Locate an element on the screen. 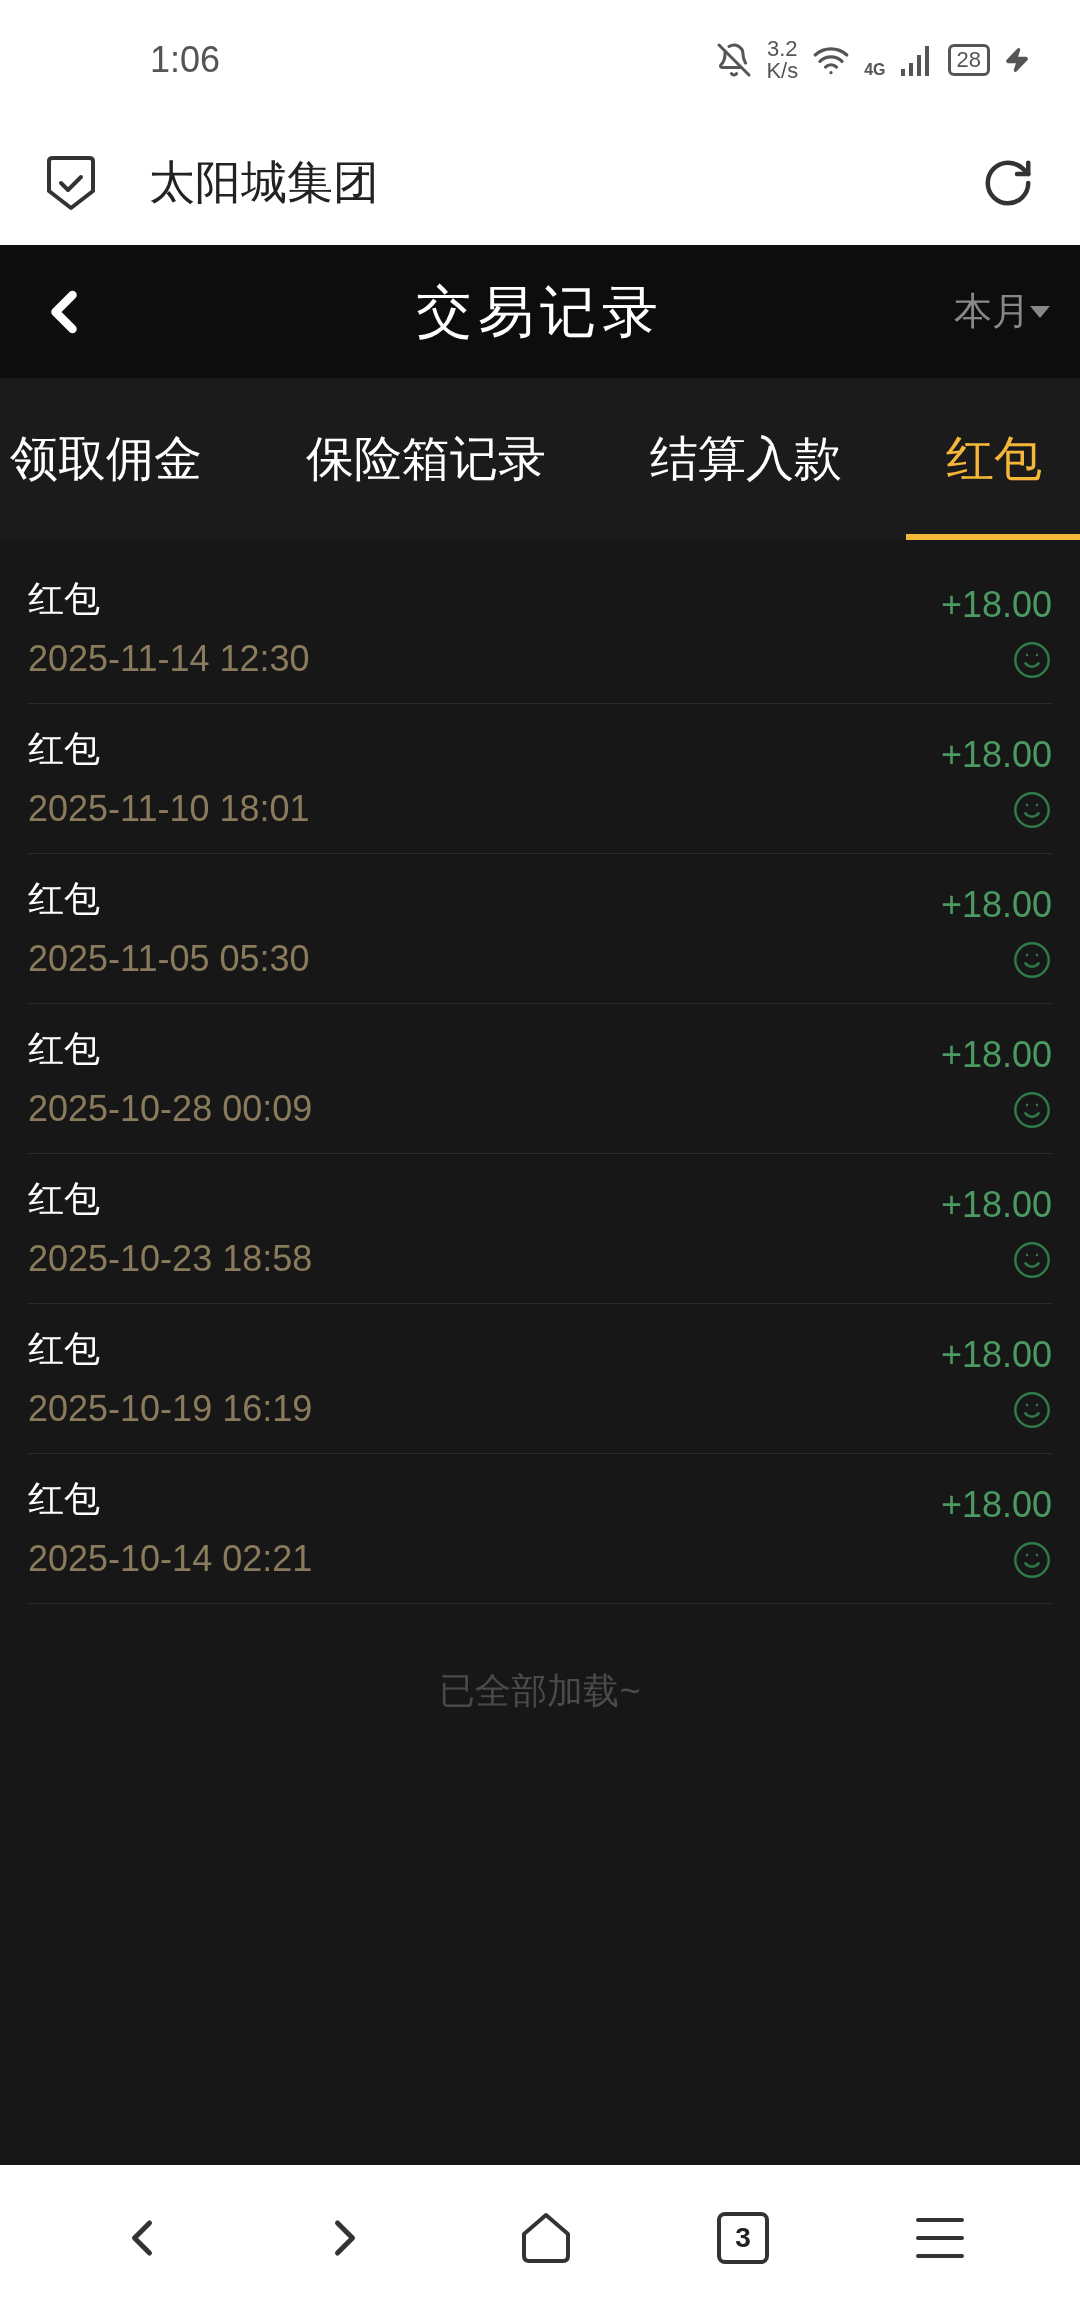  record-time: 2025-11-10 18:01 is located at coordinates (169, 808).